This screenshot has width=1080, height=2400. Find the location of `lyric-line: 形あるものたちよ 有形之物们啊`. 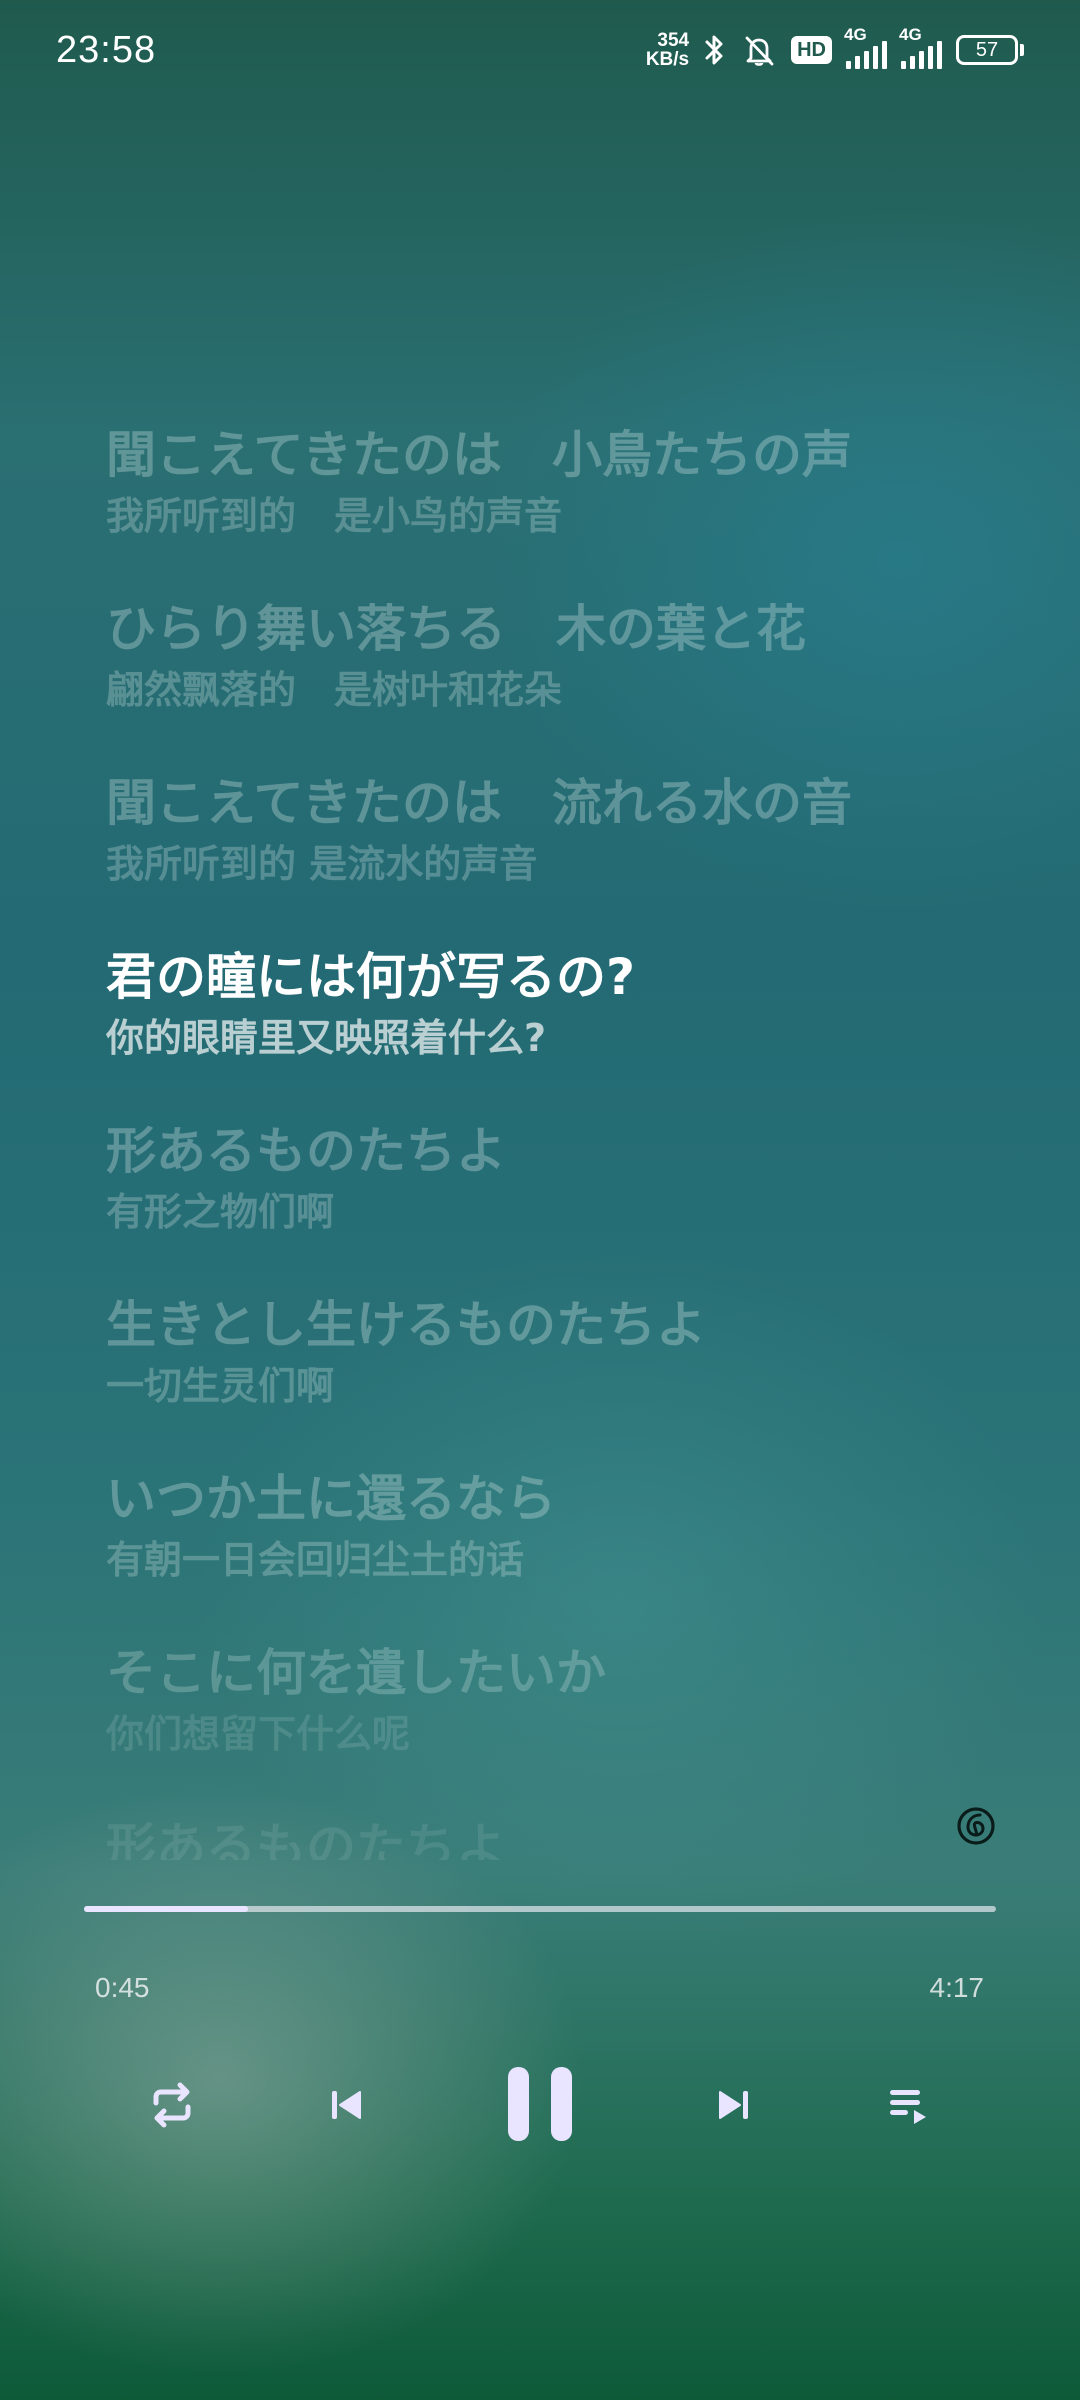

lyric-line: 形あるものたちよ 有形之物们啊 is located at coordinates (306, 1177).